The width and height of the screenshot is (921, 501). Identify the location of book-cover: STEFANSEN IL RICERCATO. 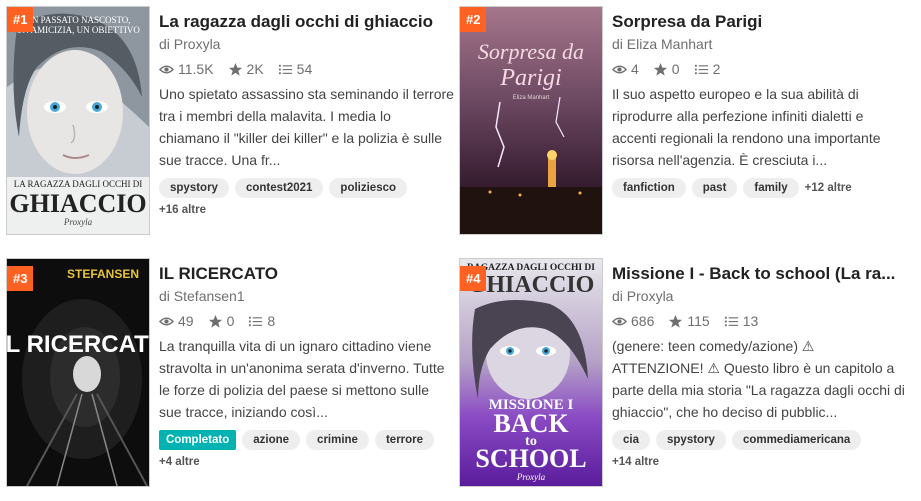
(78, 372).